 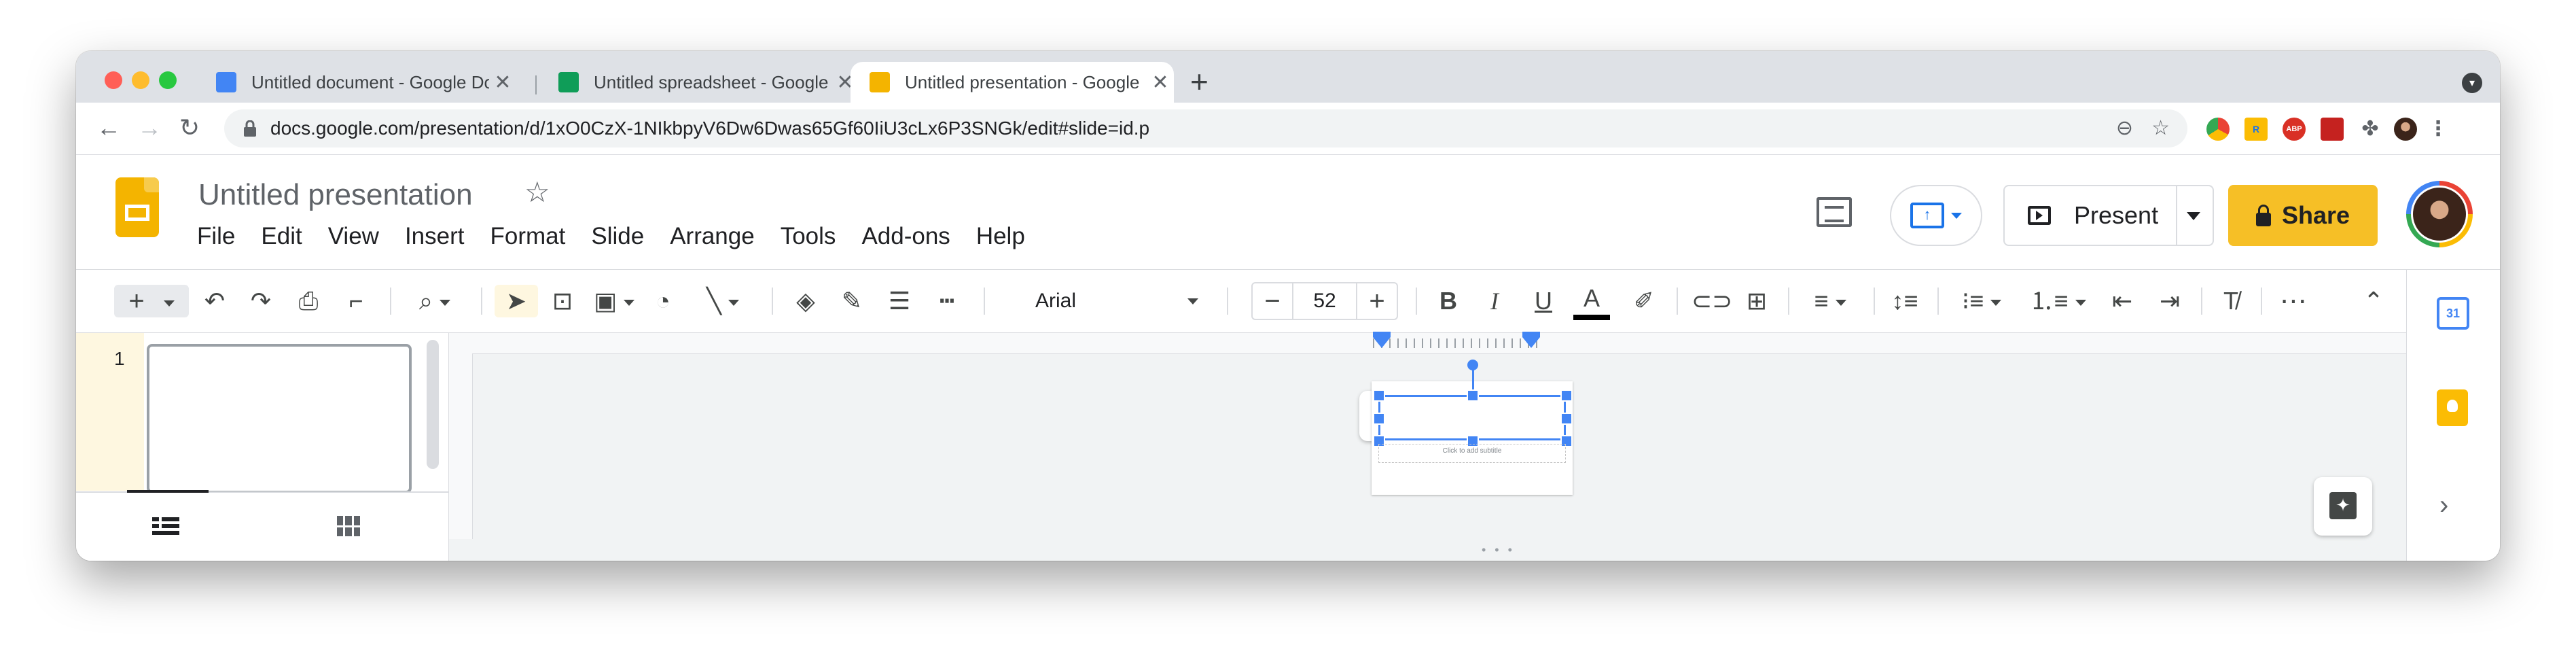 What do you see at coordinates (1712, 301) in the screenshot?
I see `insert-link-icon: ⊂⊃` at bounding box center [1712, 301].